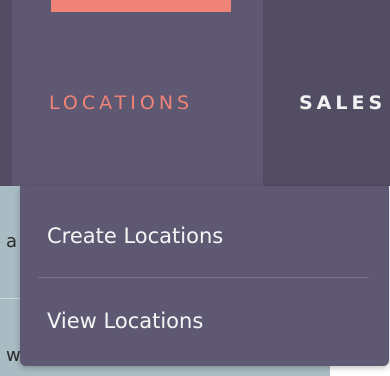 This screenshot has width=390, height=376. What do you see at coordinates (12, 241) in the screenshot?
I see `underlay-text-fragment: a` at bounding box center [12, 241].